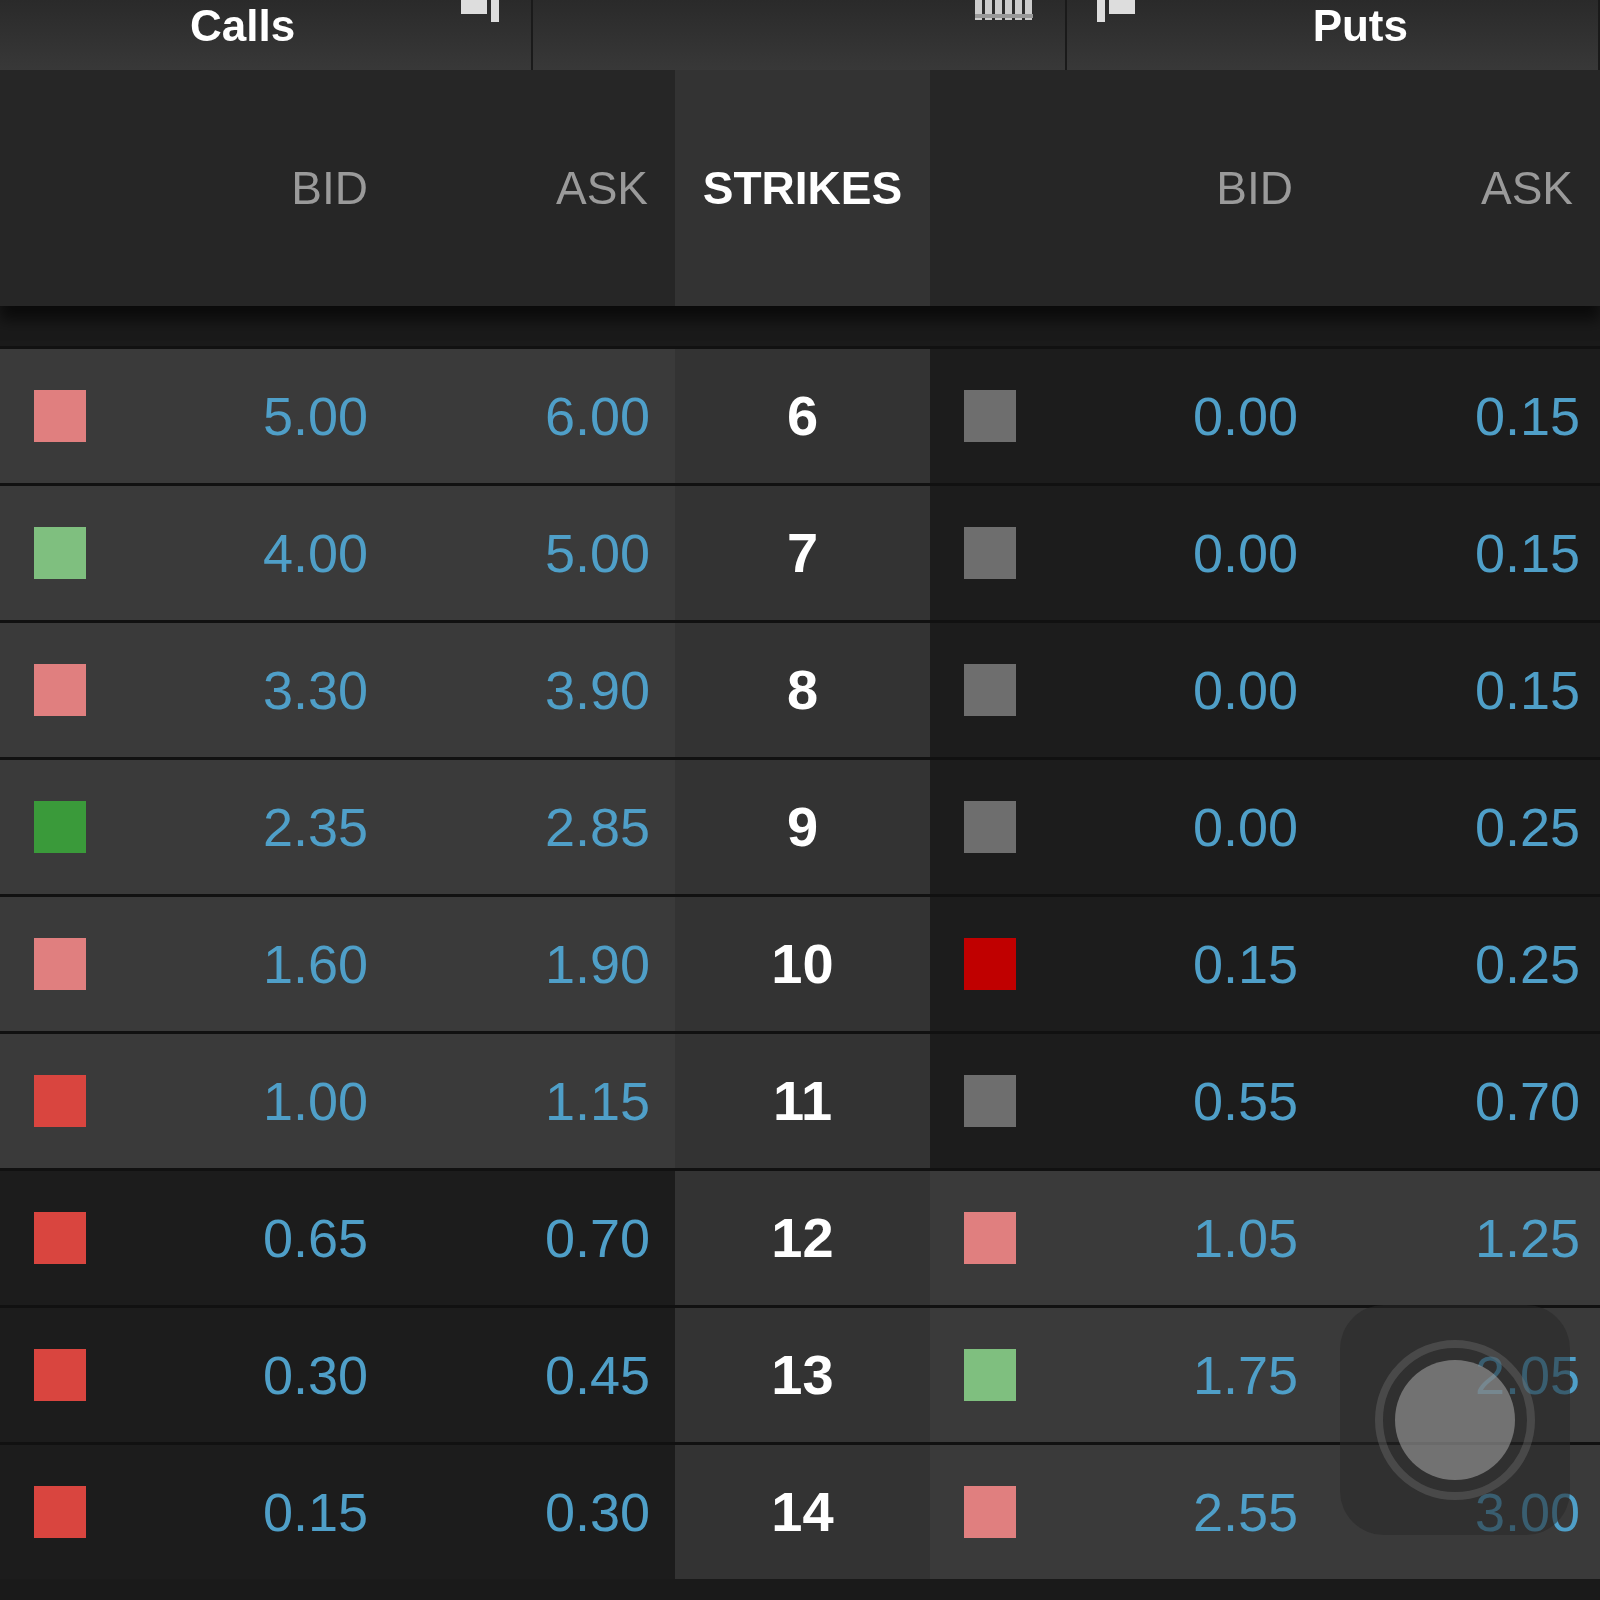 Image resolution: width=1600 pixels, height=1600 pixels. What do you see at coordinates (802, 827) in the screenshot?
I see `strike-cell: 9` at bounding box center [802, 827].